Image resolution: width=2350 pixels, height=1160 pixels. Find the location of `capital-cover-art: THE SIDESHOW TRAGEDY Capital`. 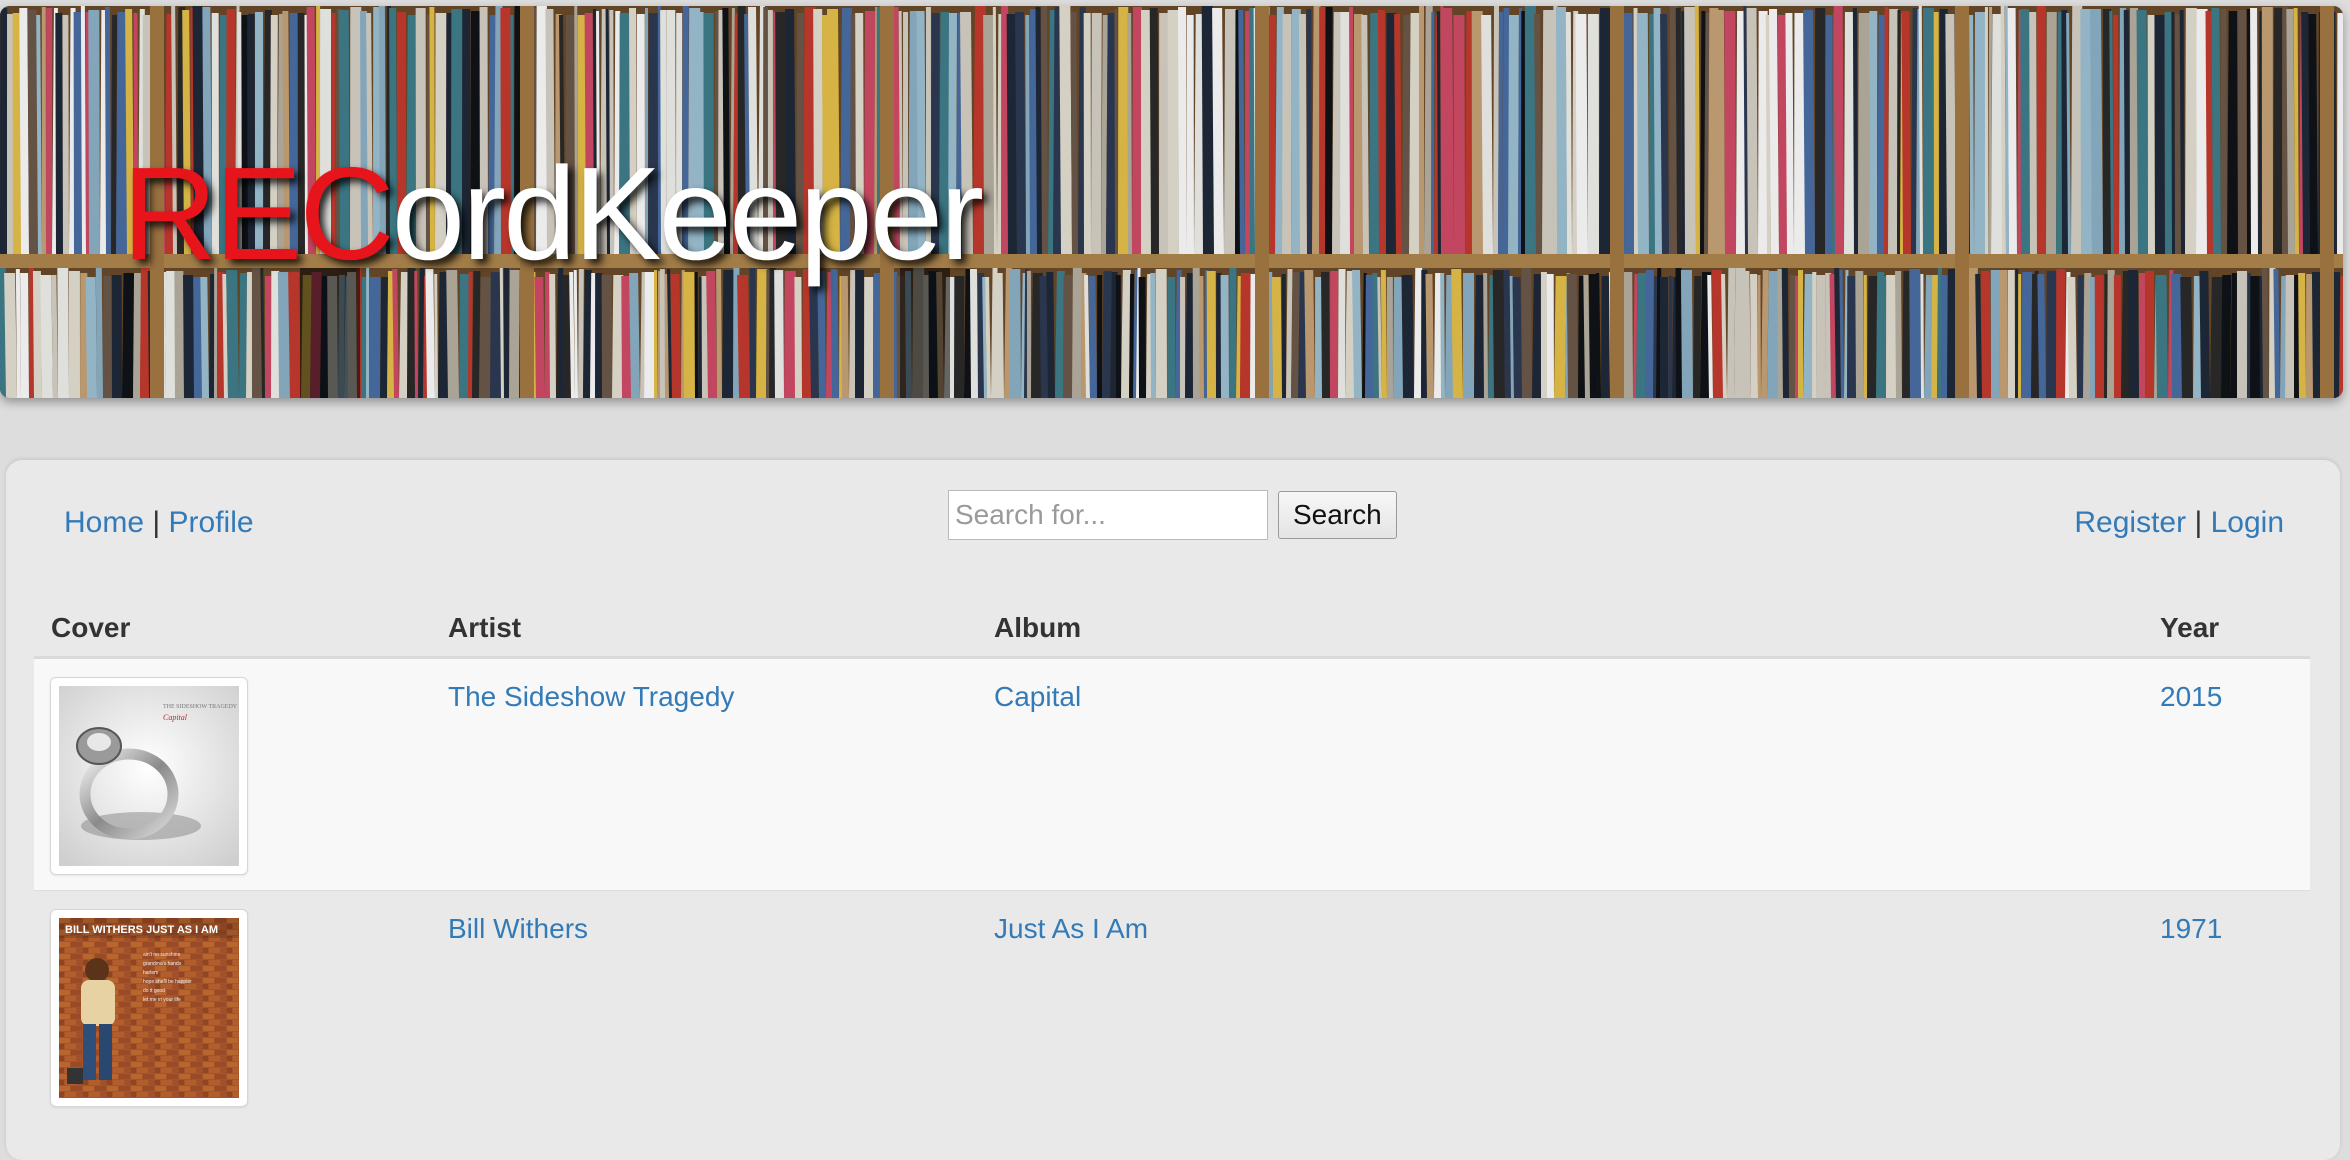

capital-cover-art: THE SIDESHOW TRAGEDY Capital is located at coordinates (149, 775).